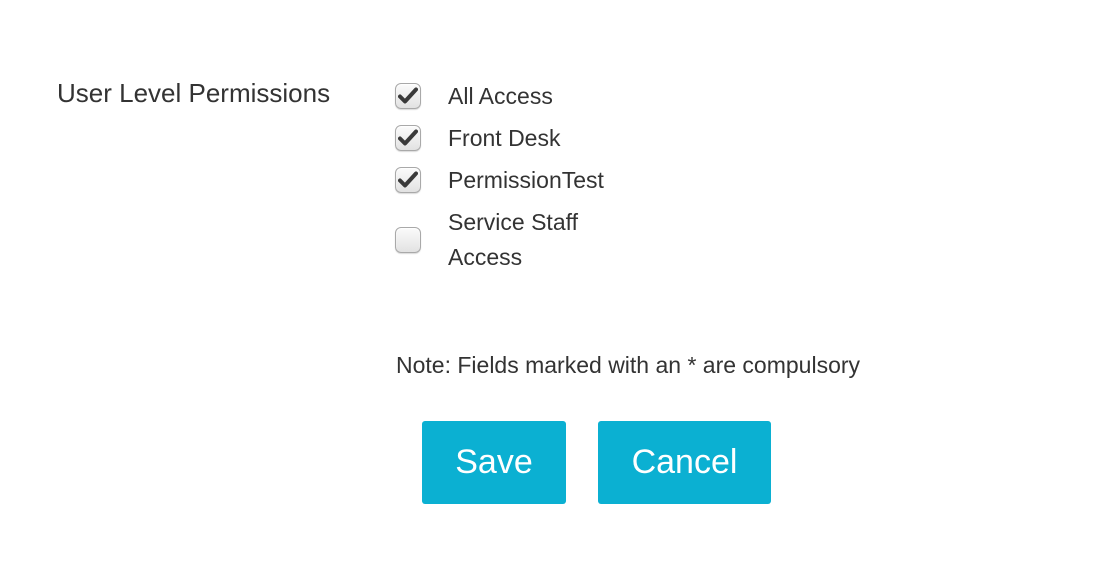 The width and height of the screenshot is (1097, 576). What do you see at coordinates (500, 95) in the screenshot?
I see `permission-label: All Access` at bounding box center [500, 95].